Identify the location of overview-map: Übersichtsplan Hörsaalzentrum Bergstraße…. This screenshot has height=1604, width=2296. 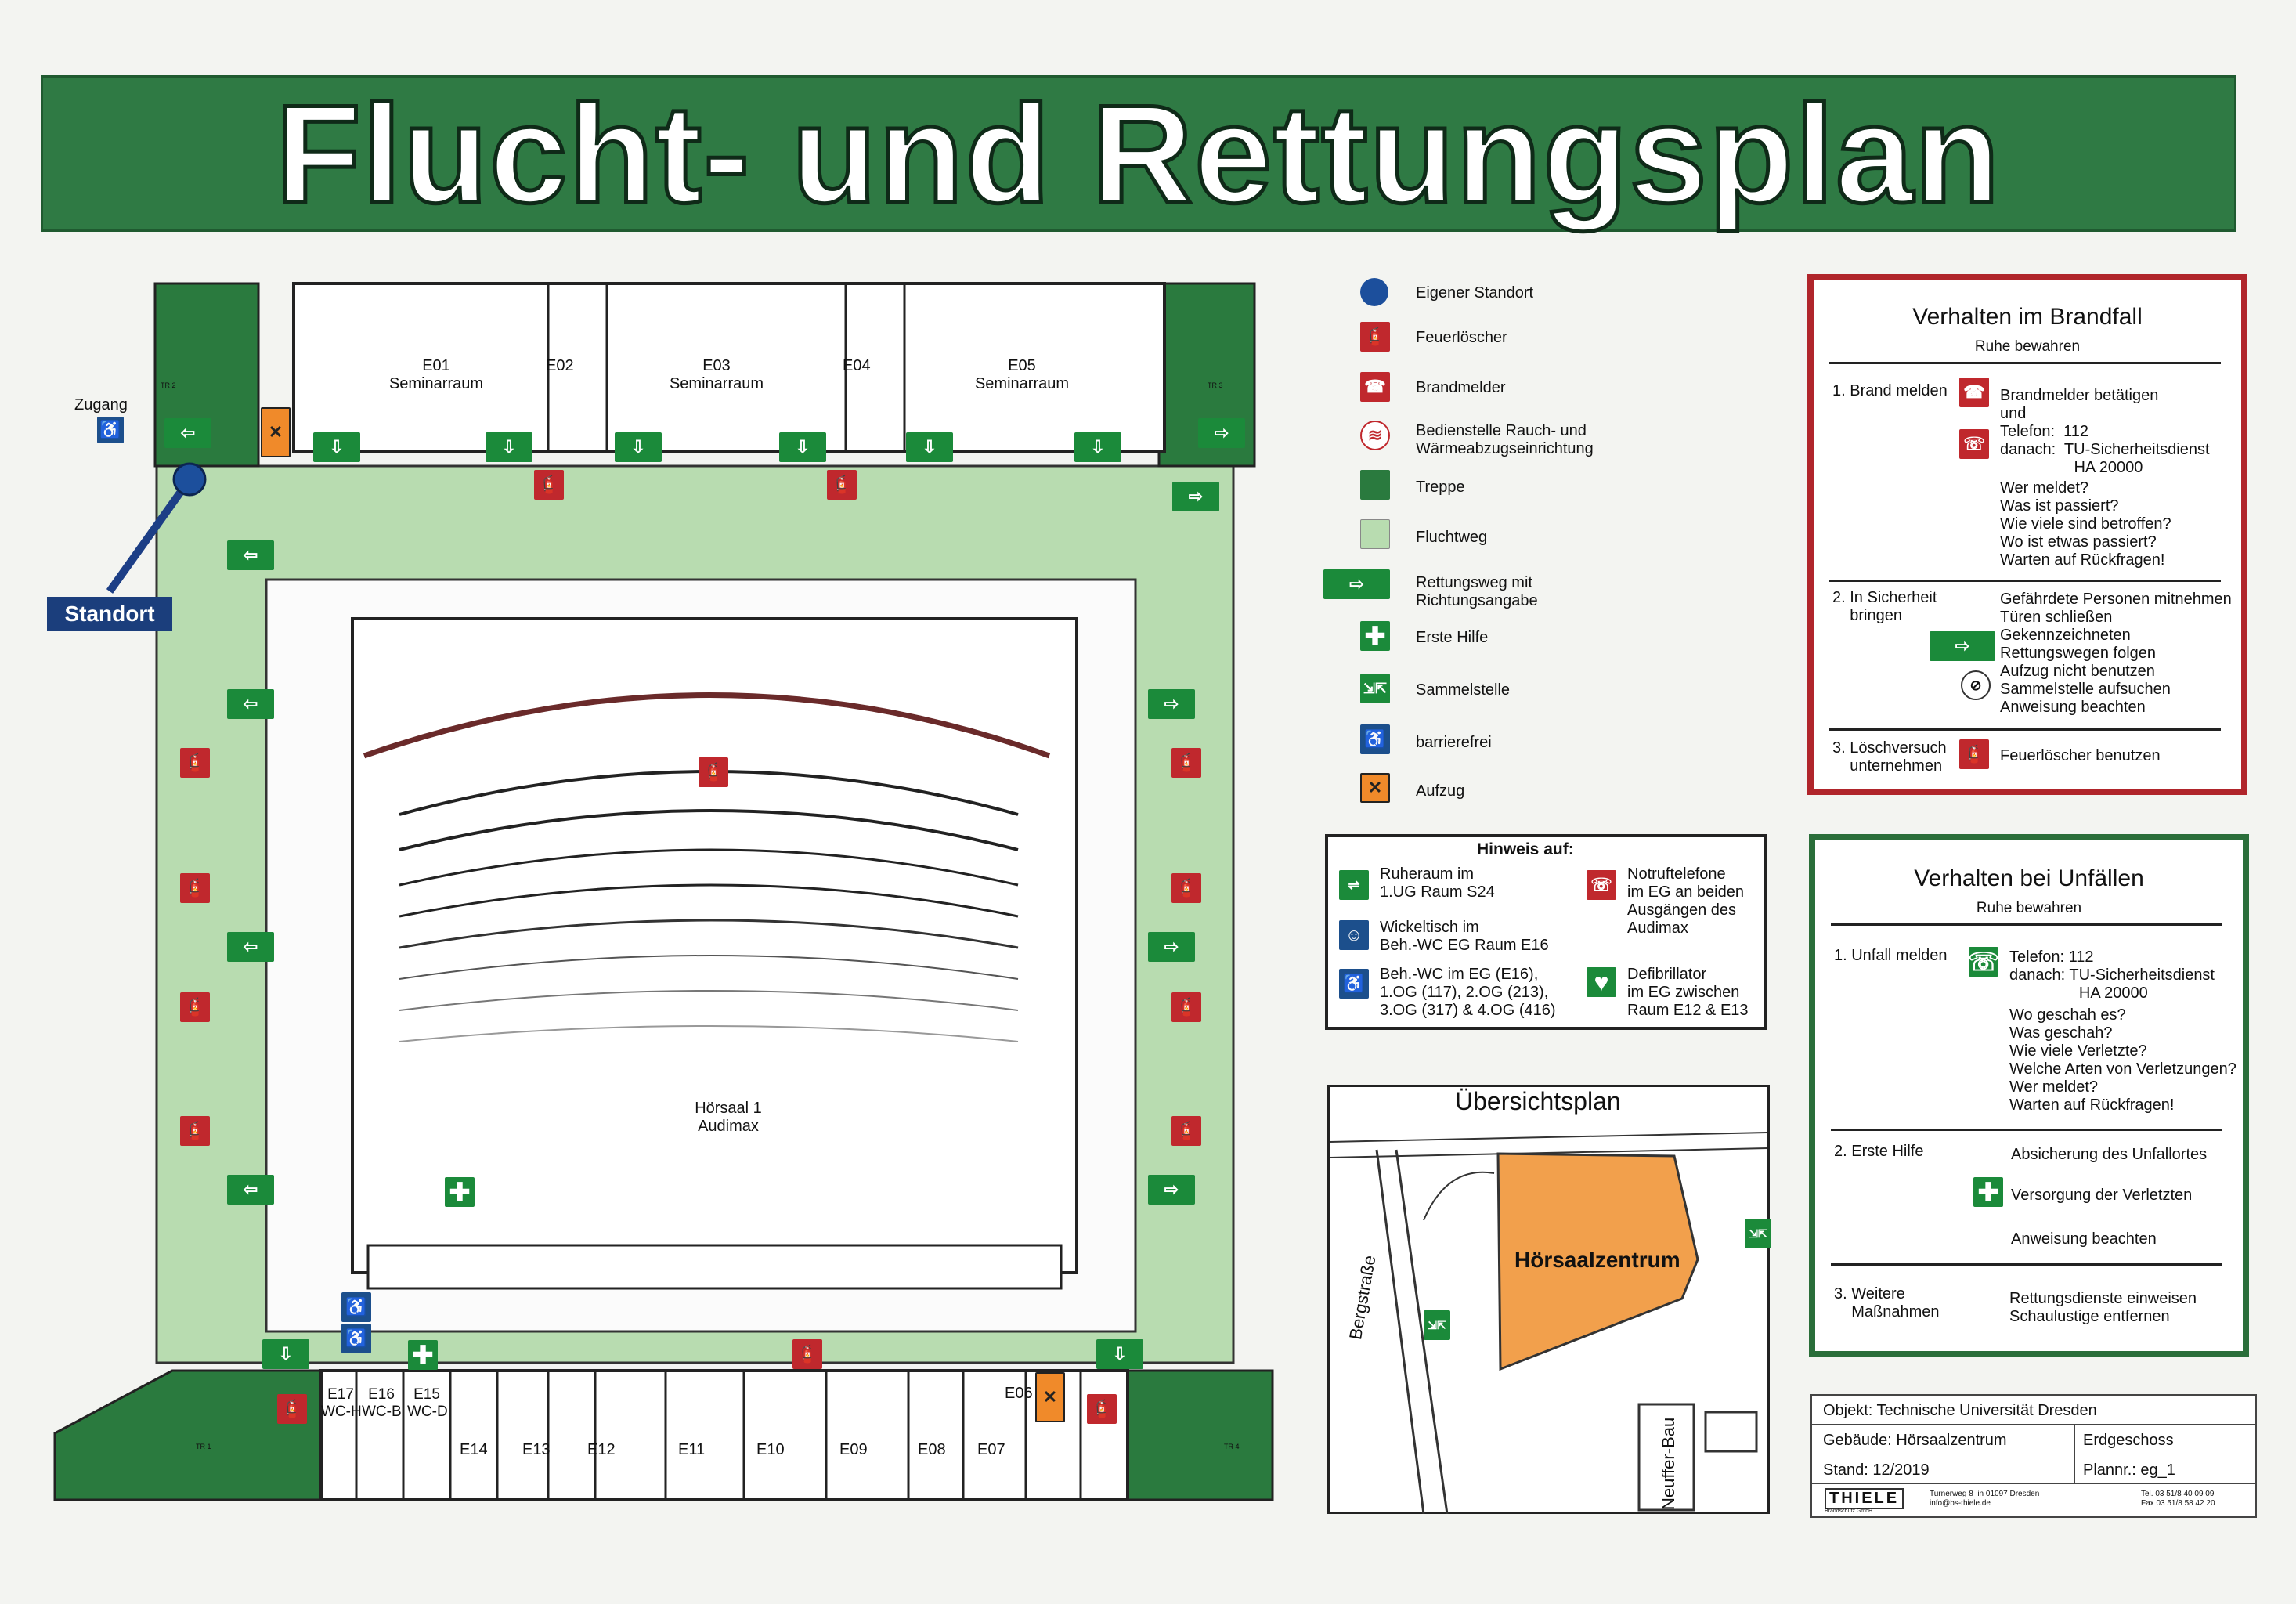
(1549, 1299).